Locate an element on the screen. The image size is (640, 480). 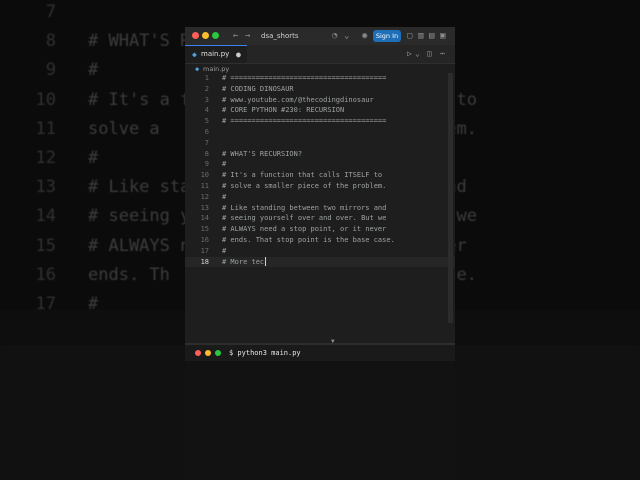
code-line: 3 # www.youtube.com/@thecodingdinosaur is located at coordinates (320, 100).